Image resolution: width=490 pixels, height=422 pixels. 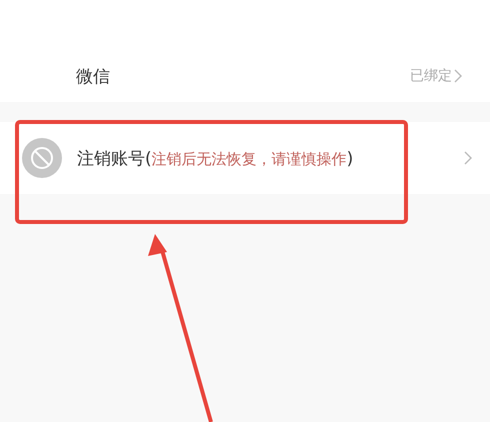 What do you see at coordinates (42, 158) in the screenshot?
I see `forbidden-icon` at bounding box center [42, 158].